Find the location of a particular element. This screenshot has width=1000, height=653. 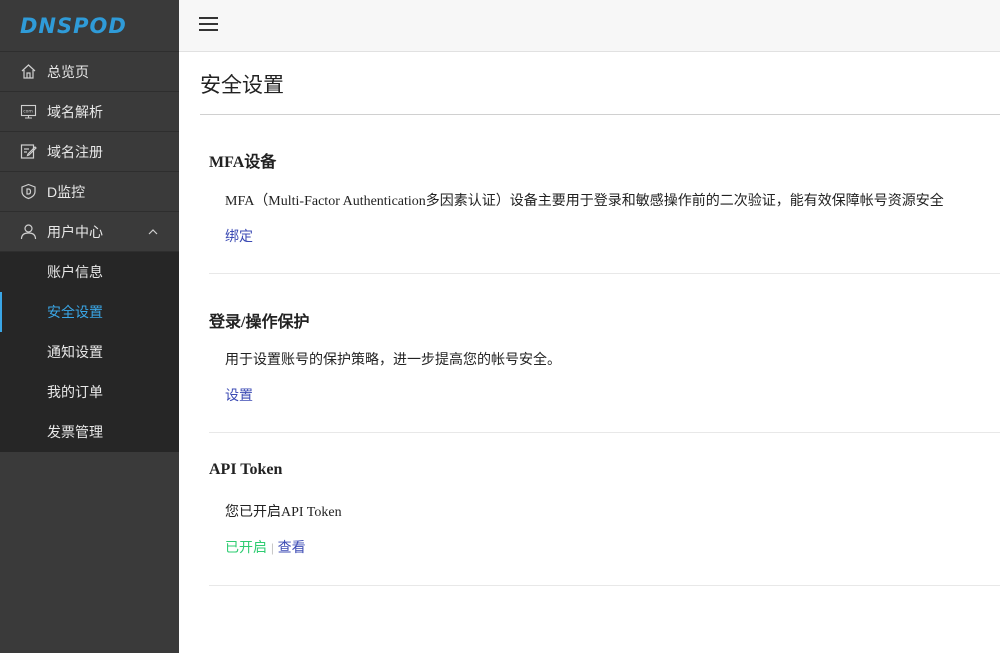

user-icon is located at coordinates (28, 231).